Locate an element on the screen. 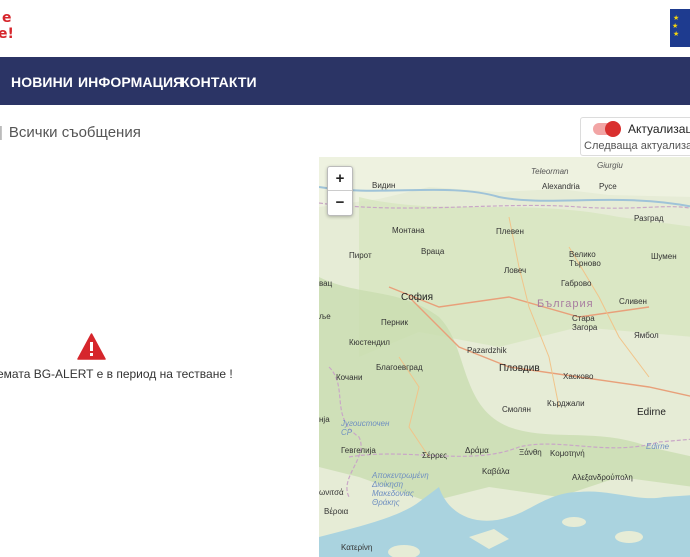  map-label-lovech: Ловеч is located at coordinates (515, 270).